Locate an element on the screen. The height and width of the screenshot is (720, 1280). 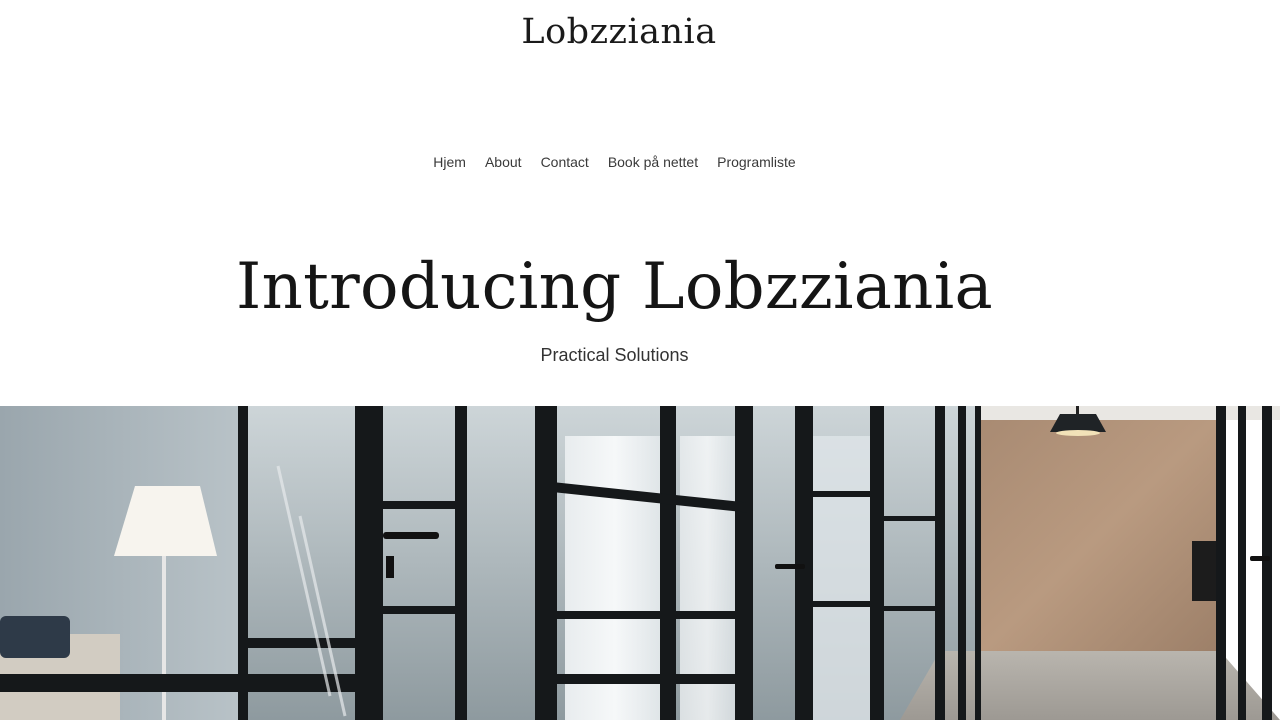
nav-link-hjem: Hjem is located at coordinates (449, 162).